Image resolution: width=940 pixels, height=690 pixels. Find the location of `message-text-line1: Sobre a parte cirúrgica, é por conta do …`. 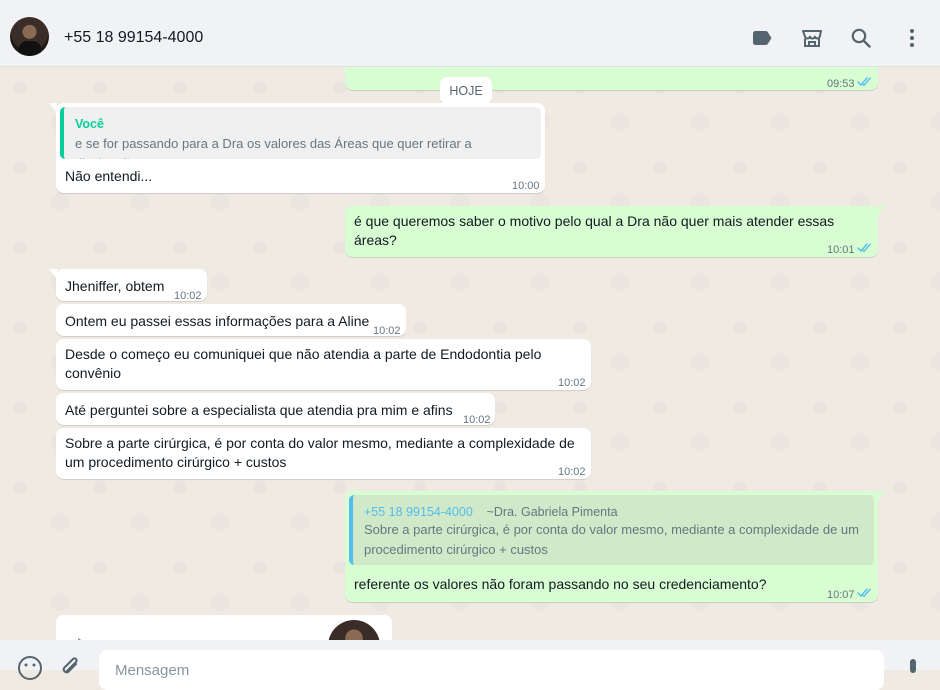

message-text-line1: Sobre a parte cirúrgica, é por conta do … is located at coordinates (320, 443).